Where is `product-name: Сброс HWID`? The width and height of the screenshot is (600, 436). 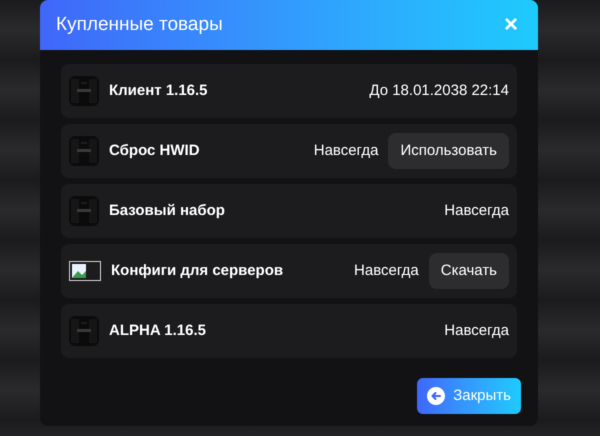
product-name: Сброс HWID is located at coordinates (154, 150).